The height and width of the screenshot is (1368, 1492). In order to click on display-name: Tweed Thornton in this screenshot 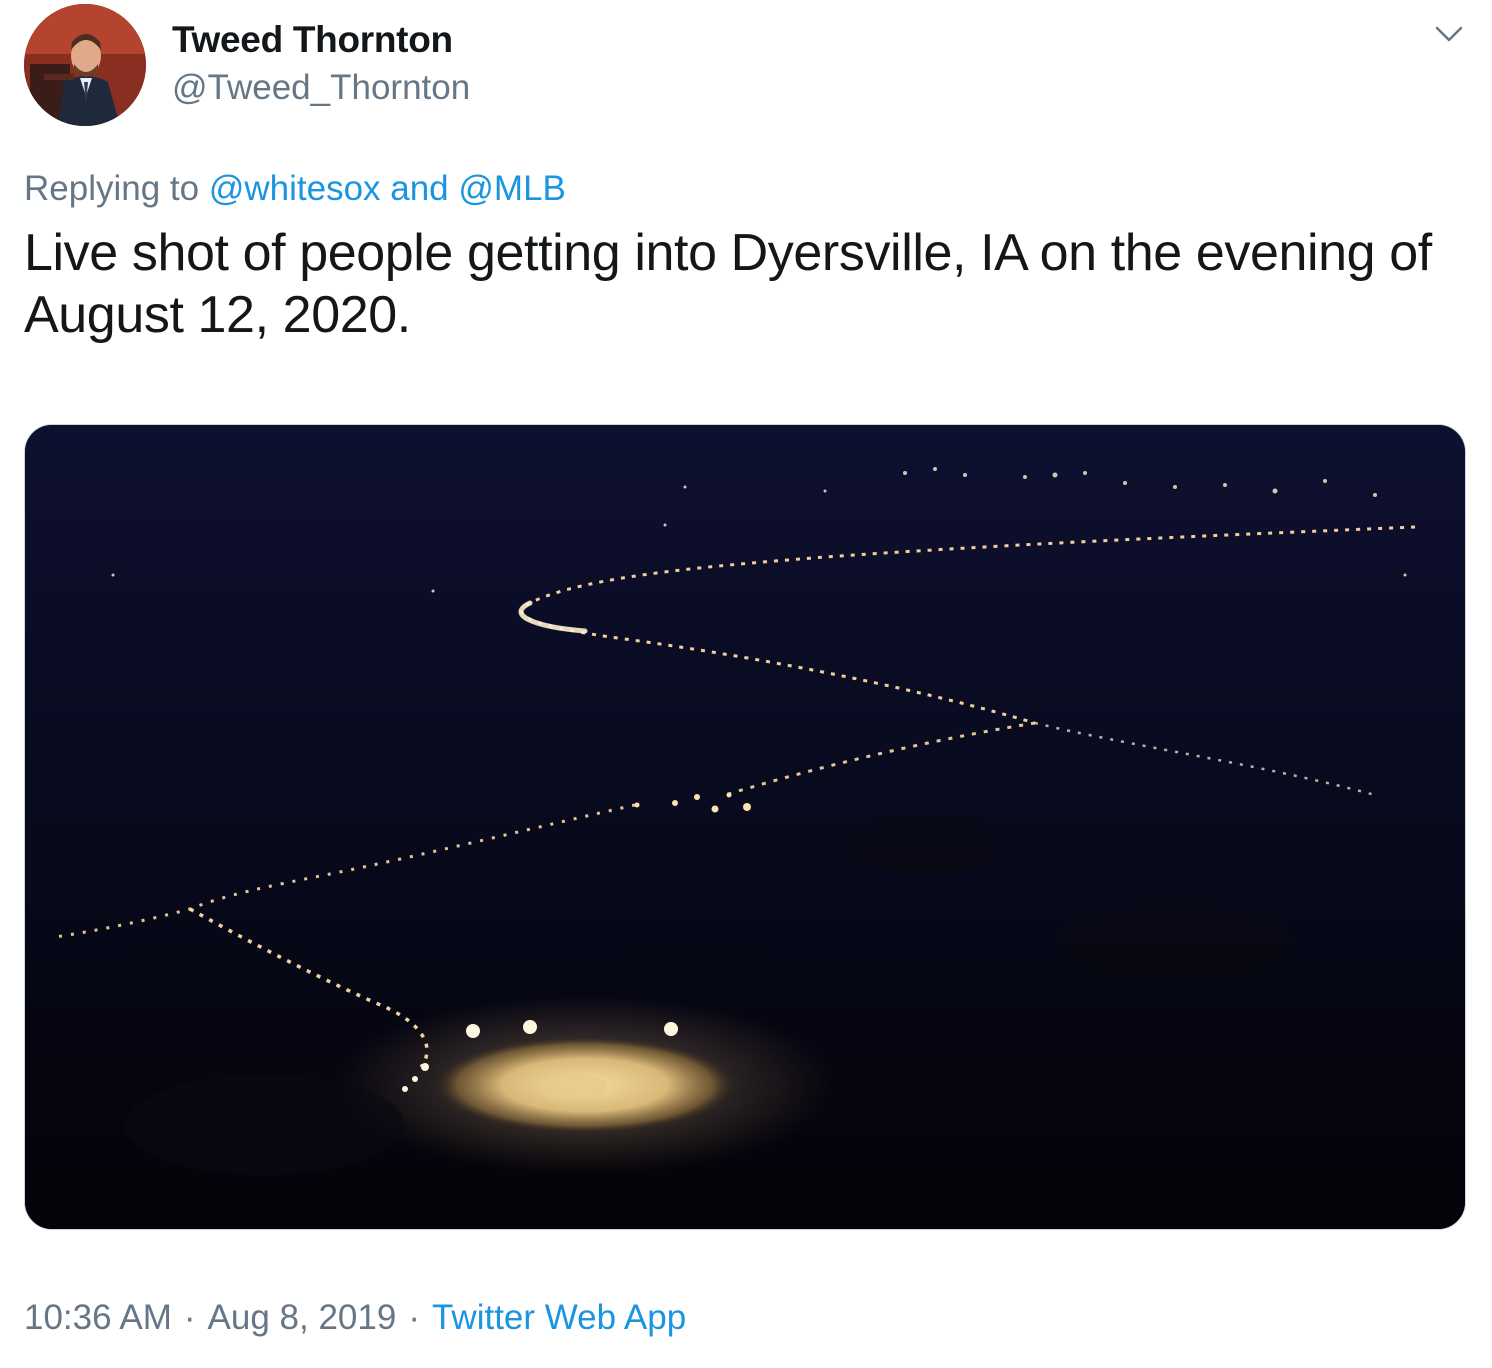, I will do `click(321, 40)`.